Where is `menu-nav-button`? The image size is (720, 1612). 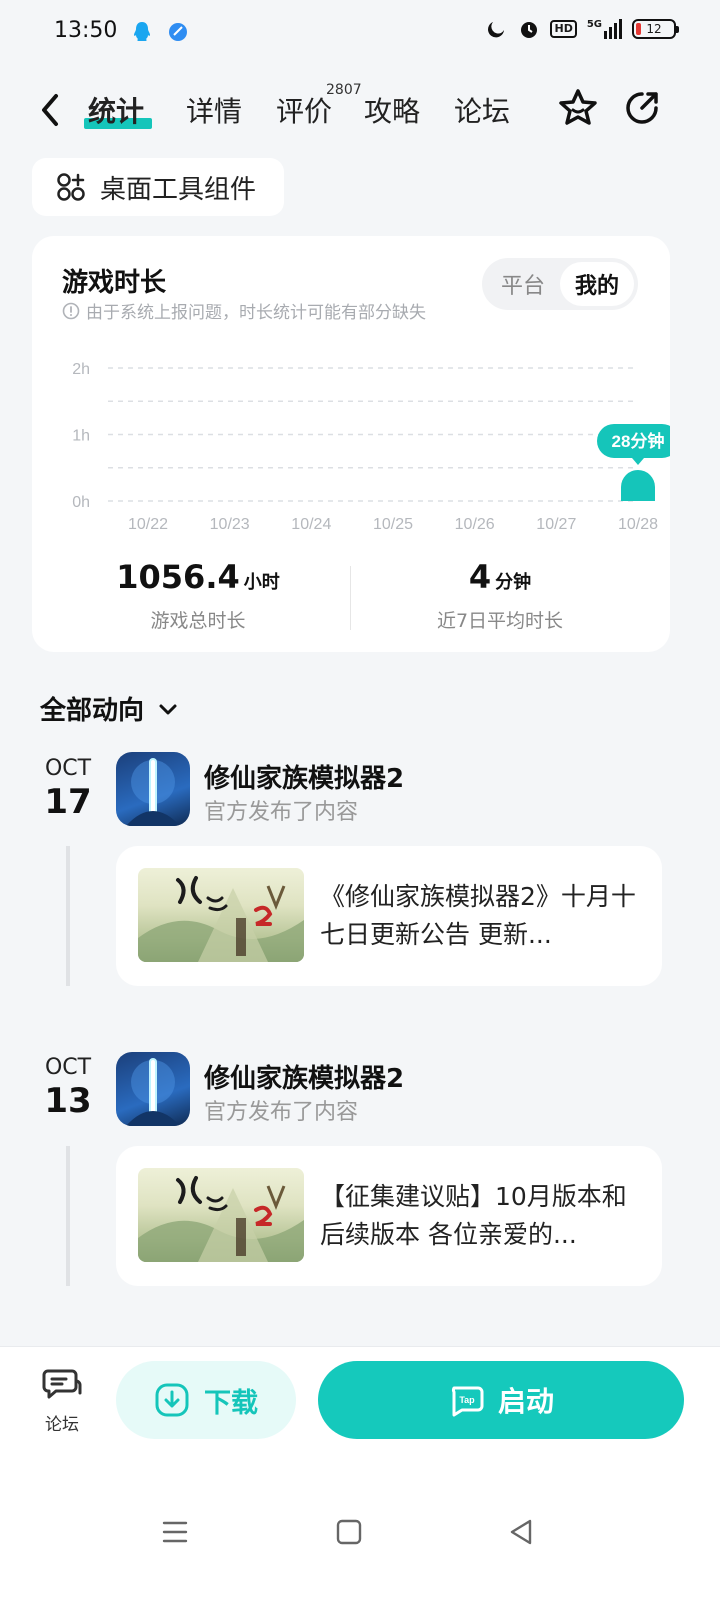 menu-nav-button is located at coordinates (175, 1532).